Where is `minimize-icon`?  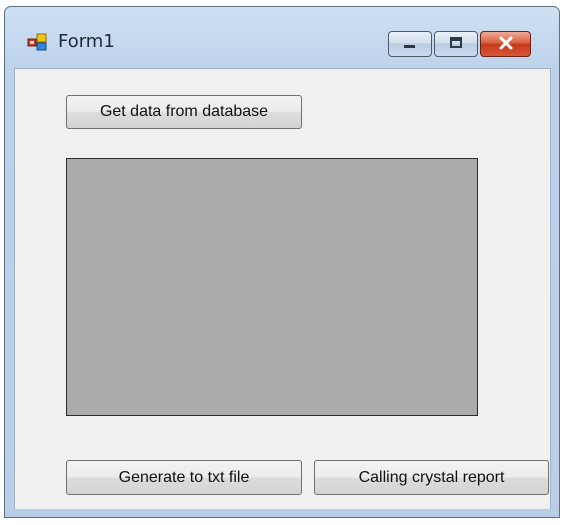 minimize-icon is located at coordinates (410, 44).